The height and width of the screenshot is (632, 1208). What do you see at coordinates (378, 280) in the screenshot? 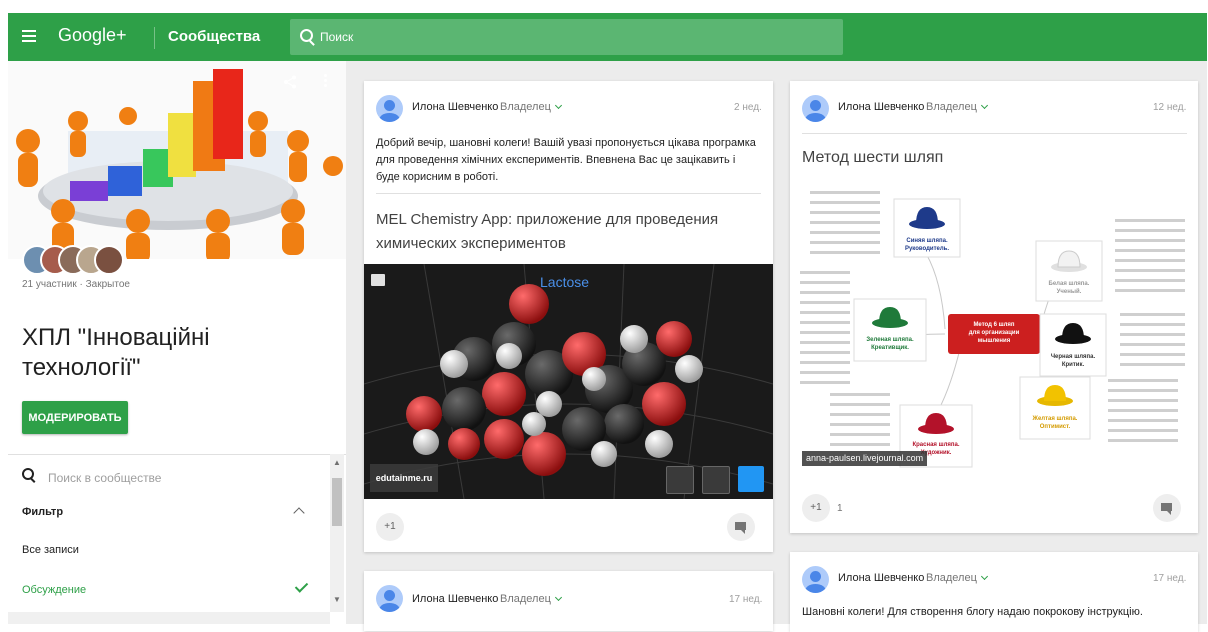
I see `list-icon` at bounding box center [378, 280].